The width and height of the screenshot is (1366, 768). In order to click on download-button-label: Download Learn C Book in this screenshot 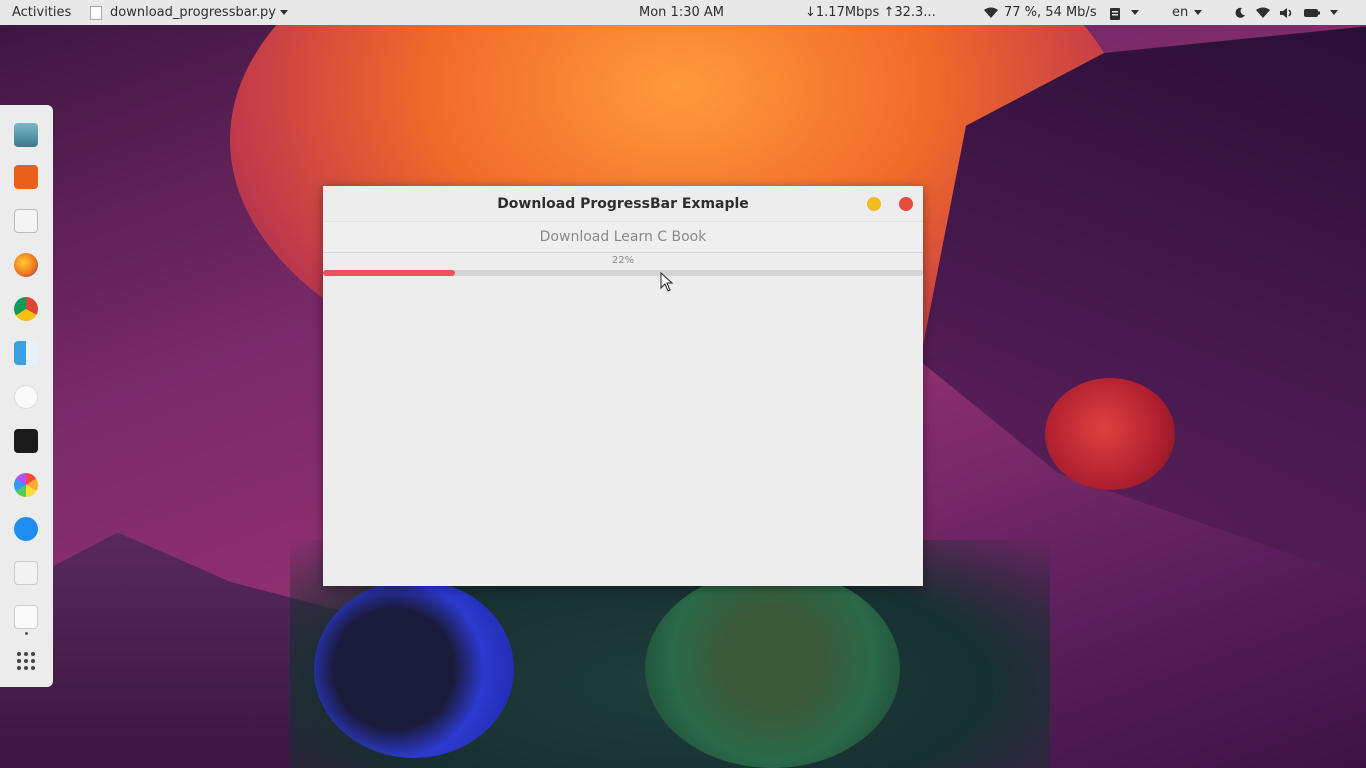, I will do `click(623, 237)`.